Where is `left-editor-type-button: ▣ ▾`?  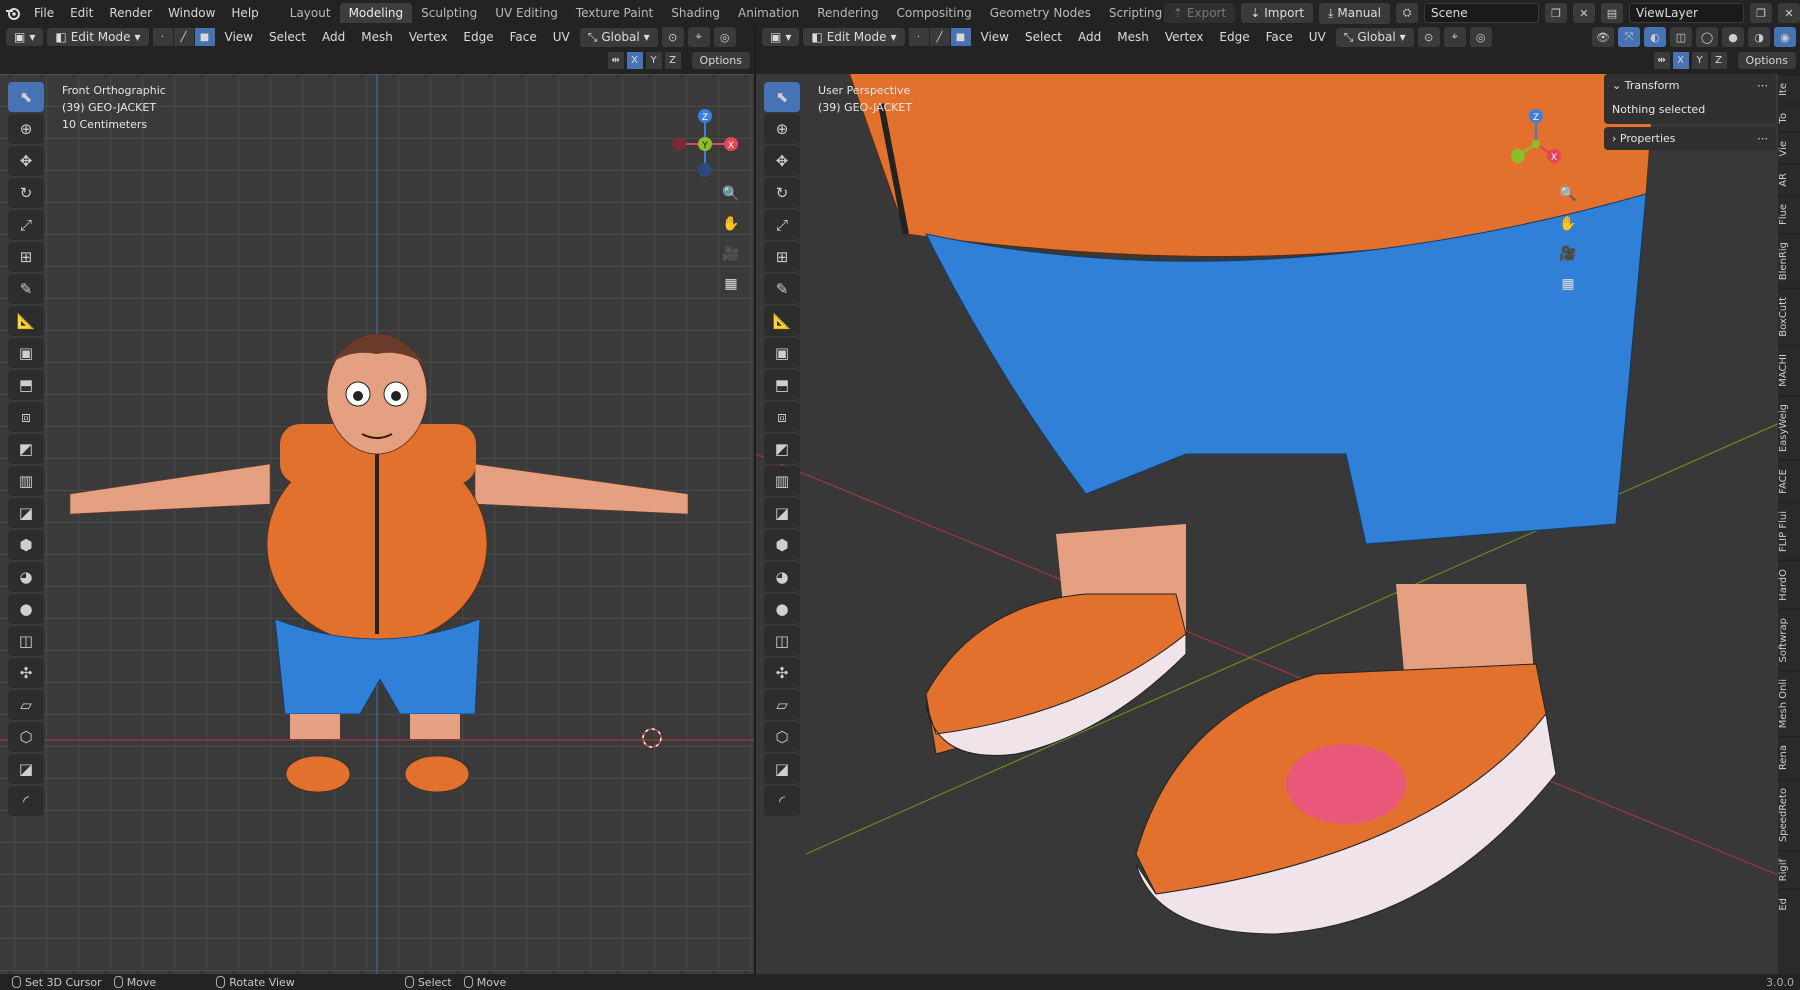
left-editor-type-button: ▣ ▾ is located at coordinates (25, 37).